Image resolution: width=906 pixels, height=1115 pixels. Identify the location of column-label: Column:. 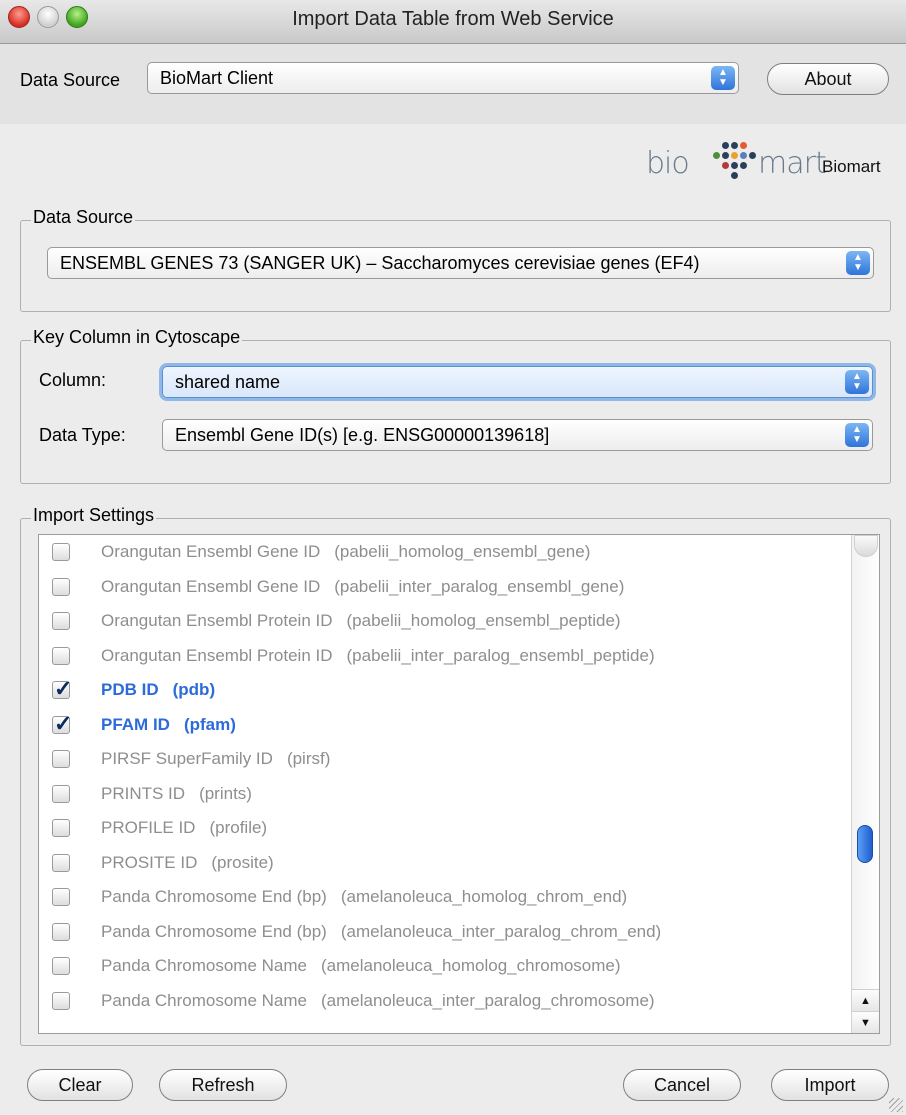
(73, 380).